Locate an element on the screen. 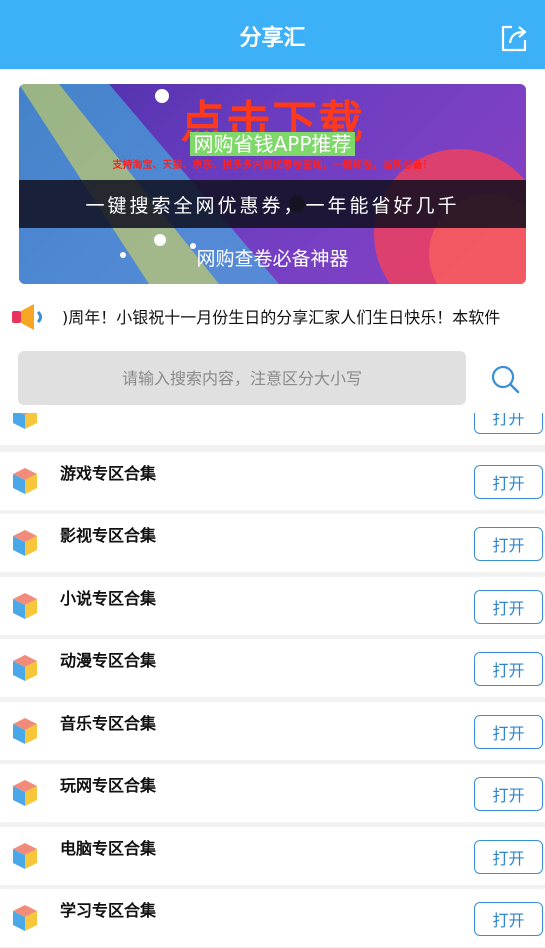 The width and height of the screenshot is (545, 948). search-icon is located at coordinates (505, 379).